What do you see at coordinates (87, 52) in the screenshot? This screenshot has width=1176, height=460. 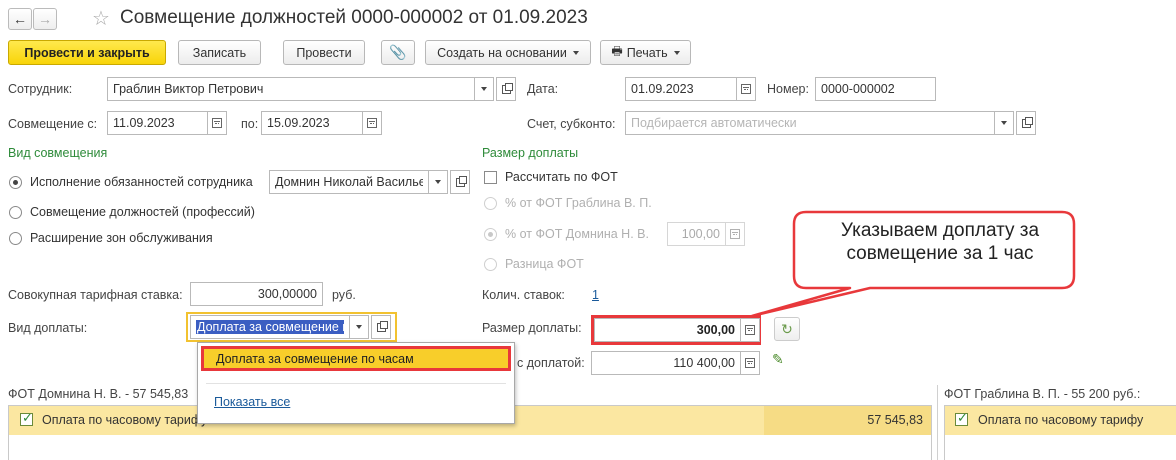 I see `post-and-close-button: Провести и закрыть` at bounding box center [87, 52].